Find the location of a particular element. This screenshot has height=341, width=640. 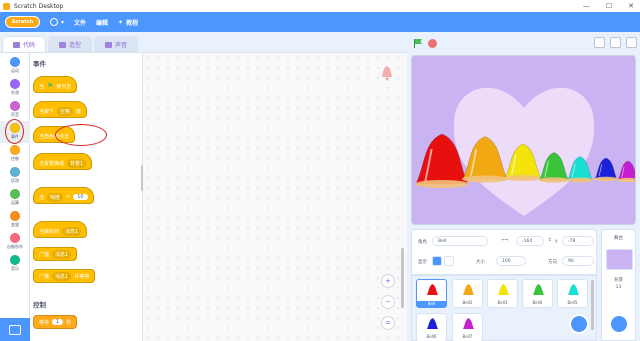

category-operators: 运算 is located at coordinates (15, 198).